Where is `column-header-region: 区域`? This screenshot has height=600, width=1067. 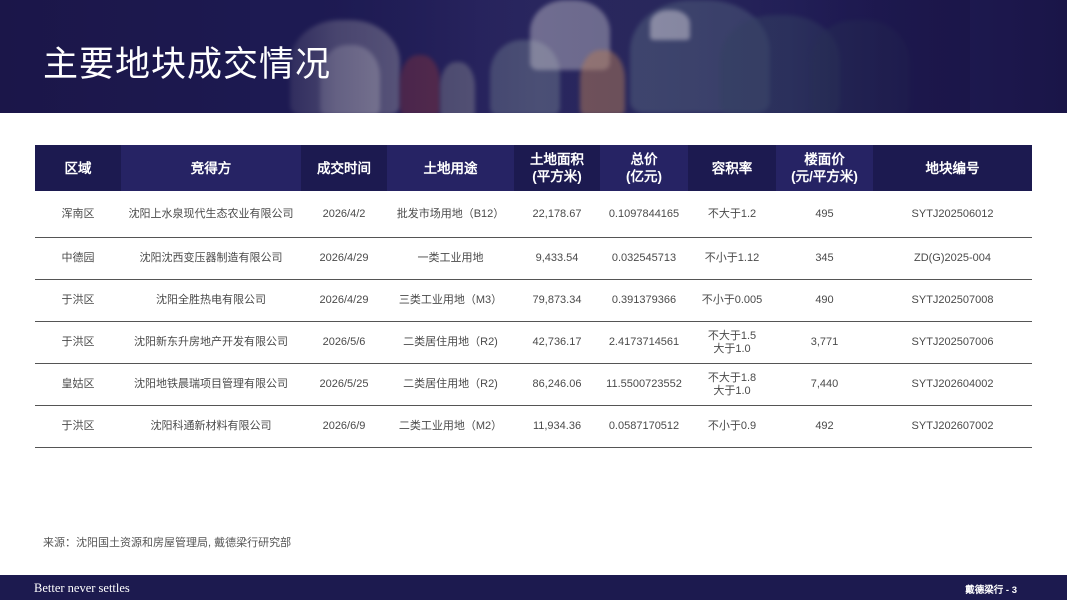 column-header-region: 区域 is located at coordinates (78, 168).